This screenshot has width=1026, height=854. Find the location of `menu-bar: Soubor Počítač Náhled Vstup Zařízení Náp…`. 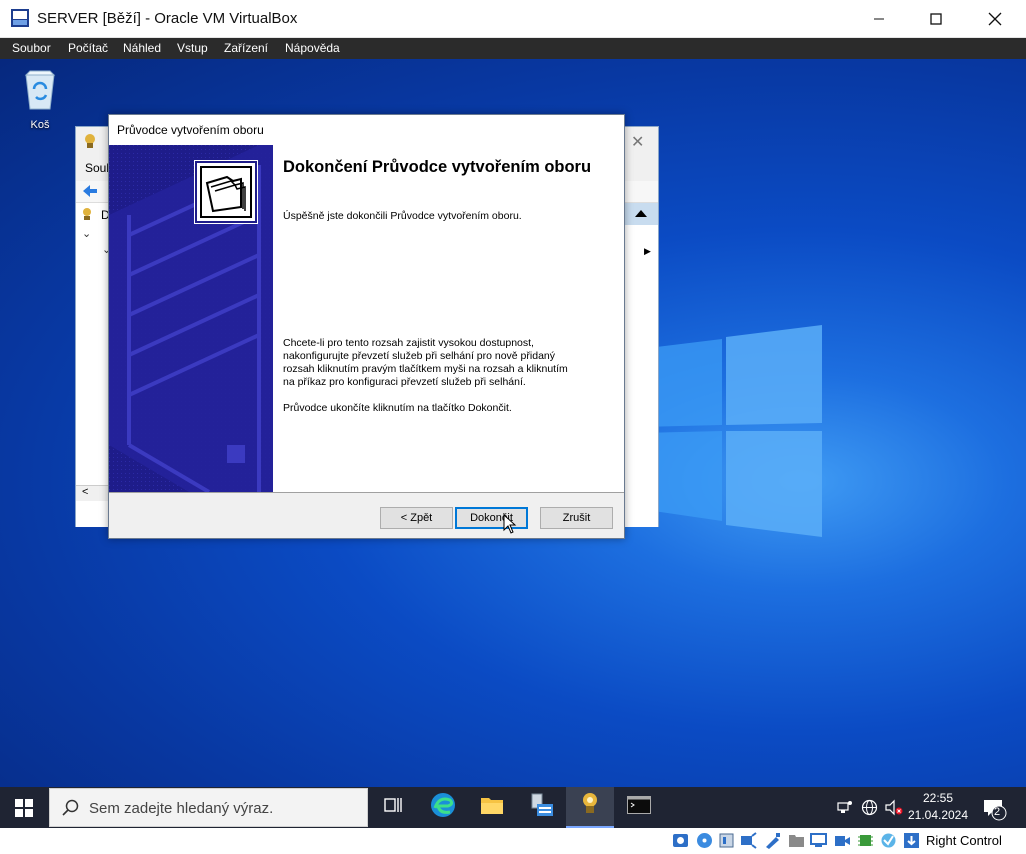

menu-bar: Soubor Počítač Náhled Vstup Zařízení Náp… is located at coordinates (513, 48).